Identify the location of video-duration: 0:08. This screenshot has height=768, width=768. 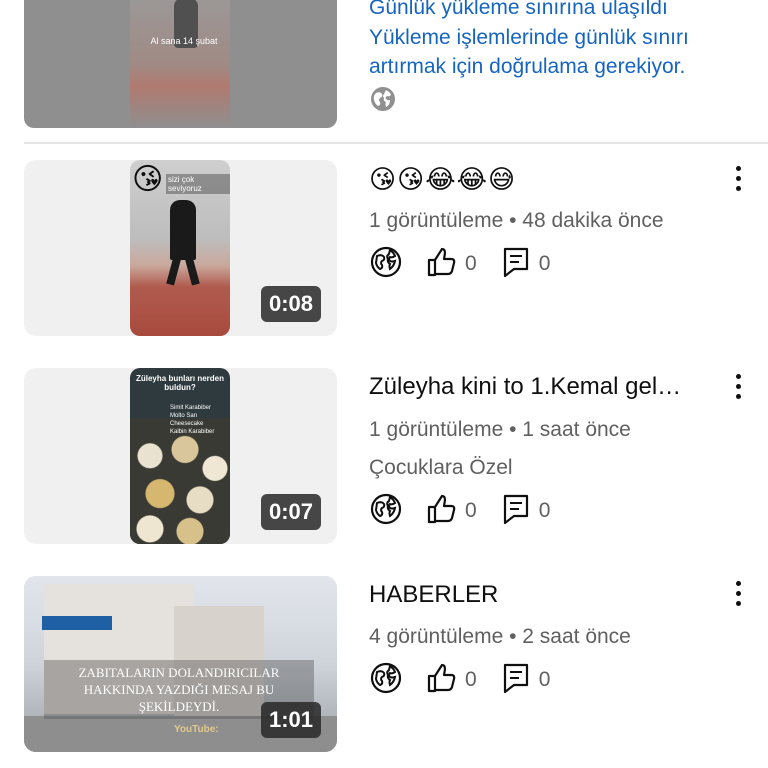
(290, 304).